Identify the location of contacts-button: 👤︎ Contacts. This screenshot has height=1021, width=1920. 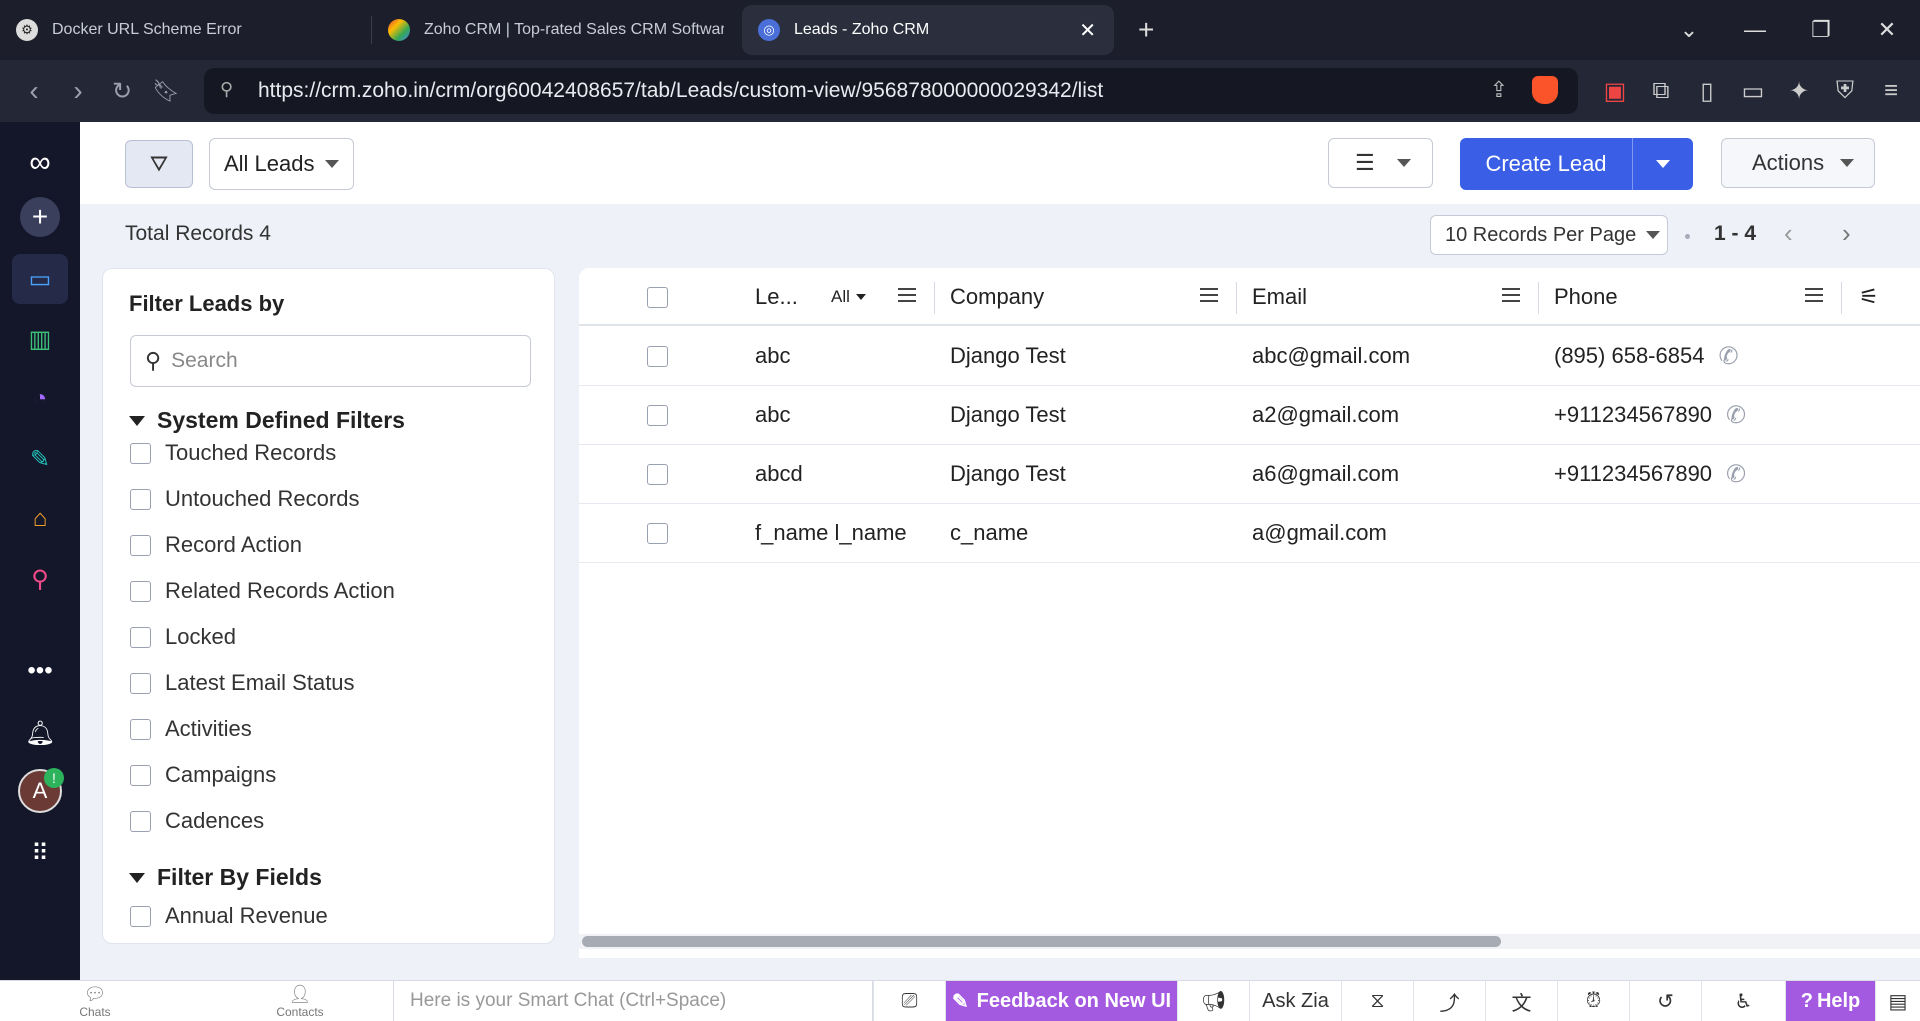
(300, 1001).